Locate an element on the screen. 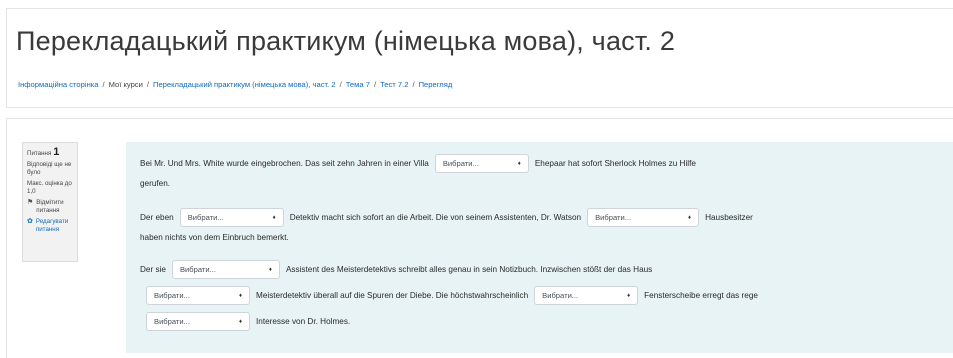 The image size is (953, 358). answer-select-4: Вибрати... ♦ is located at coordinates (225, 269).